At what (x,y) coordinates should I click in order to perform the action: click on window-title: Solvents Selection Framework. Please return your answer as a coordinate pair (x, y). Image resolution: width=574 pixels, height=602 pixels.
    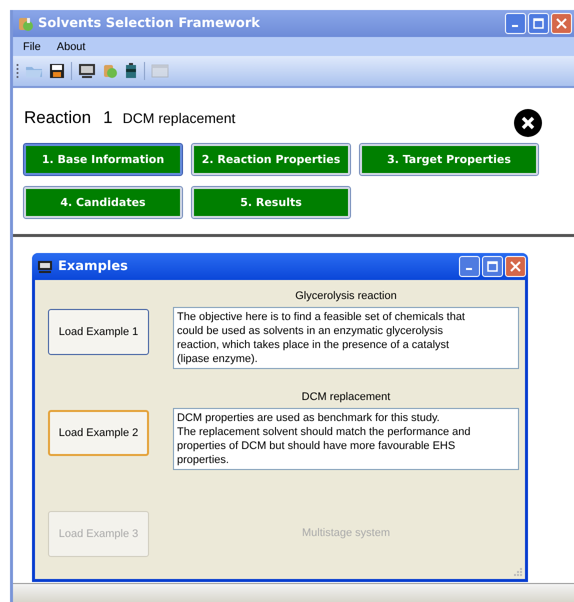
    Looking at the image, I should click on (149, 23).